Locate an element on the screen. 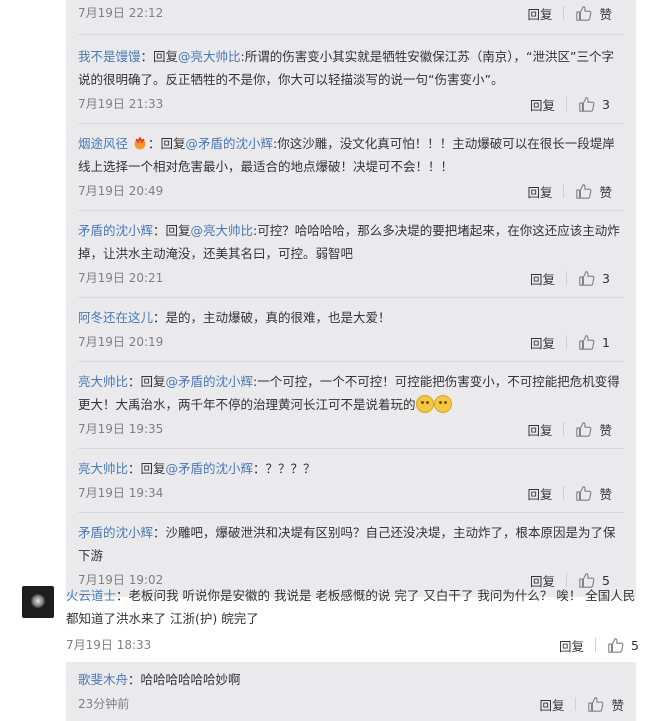 The image size is (656, 721). avatar is located at coordinates (38, 602).